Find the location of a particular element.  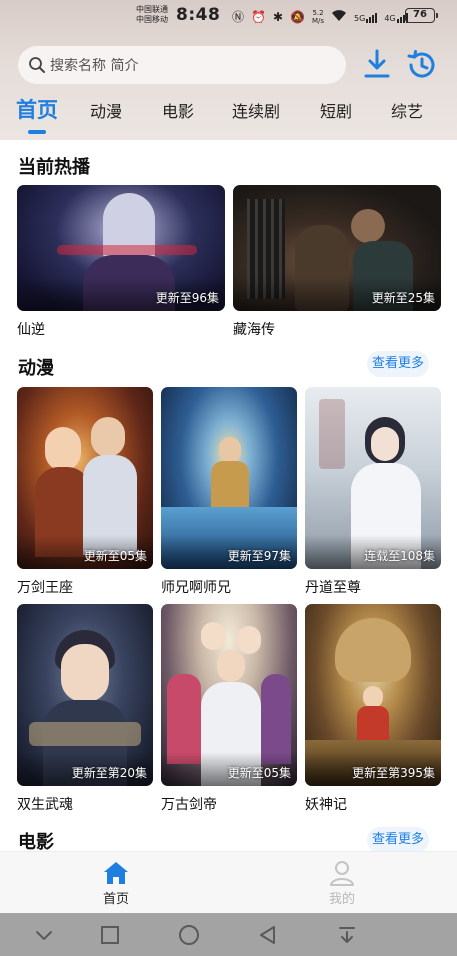

episode-badge: 更新至96集 is located at coordinates (187, 298).